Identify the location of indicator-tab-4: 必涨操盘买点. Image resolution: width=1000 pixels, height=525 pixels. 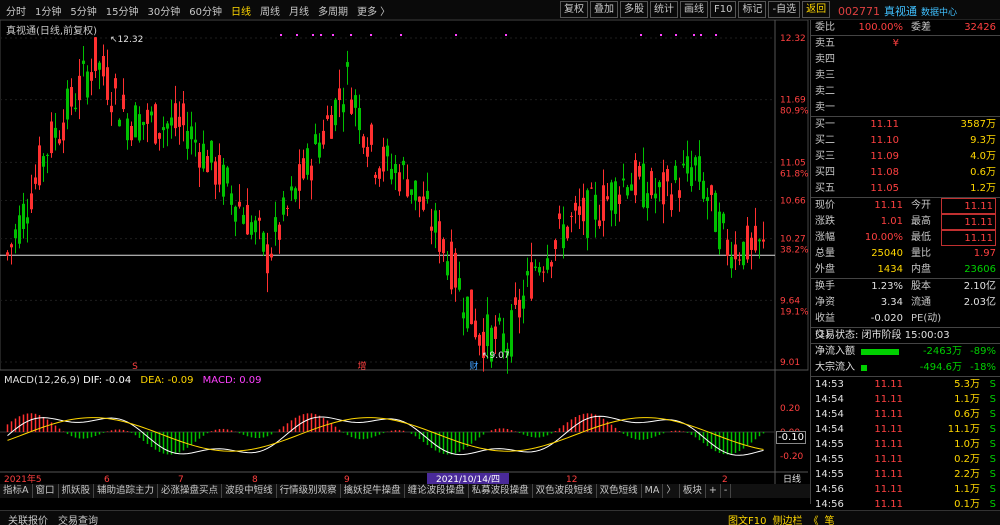
(190, 491).